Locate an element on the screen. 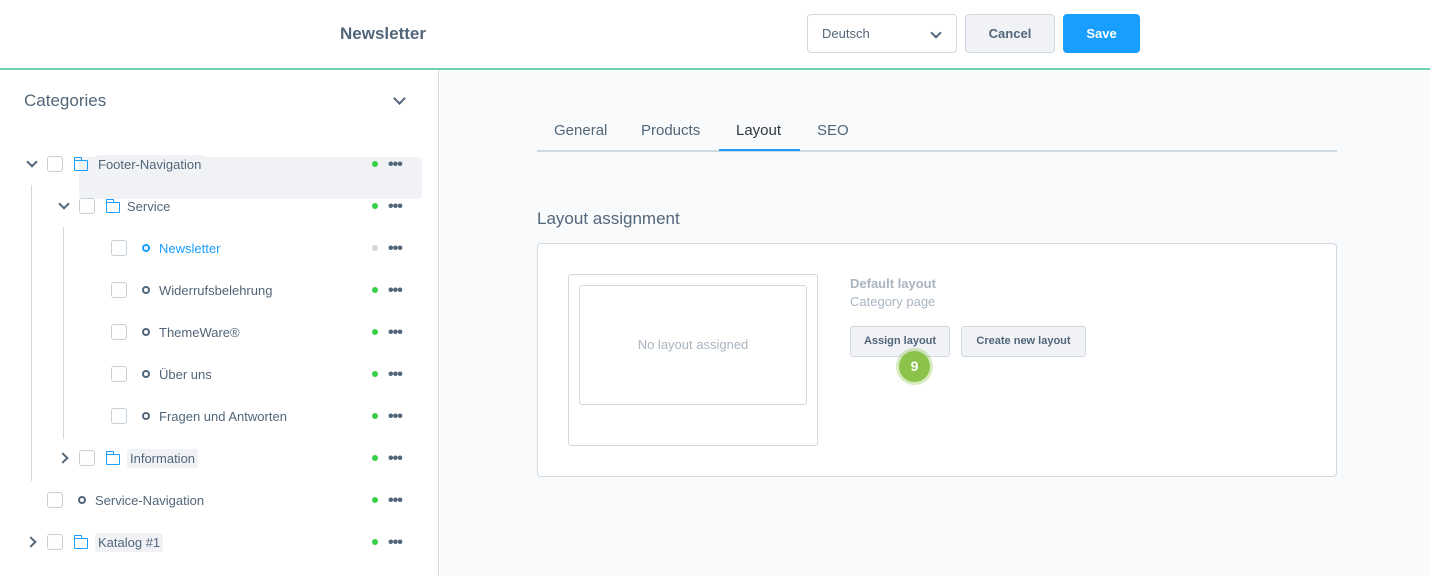 This screenshot has height=576, width=1430. status-inactive-dot is located at coordinates (375, 248).